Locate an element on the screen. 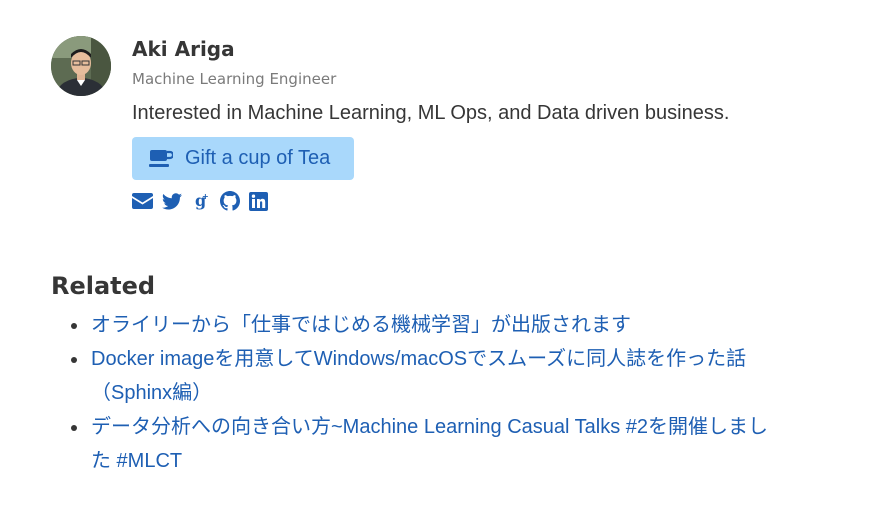 The width and height of the screenshot is (882, 525). github-icon is located at coordinates (229, 201).